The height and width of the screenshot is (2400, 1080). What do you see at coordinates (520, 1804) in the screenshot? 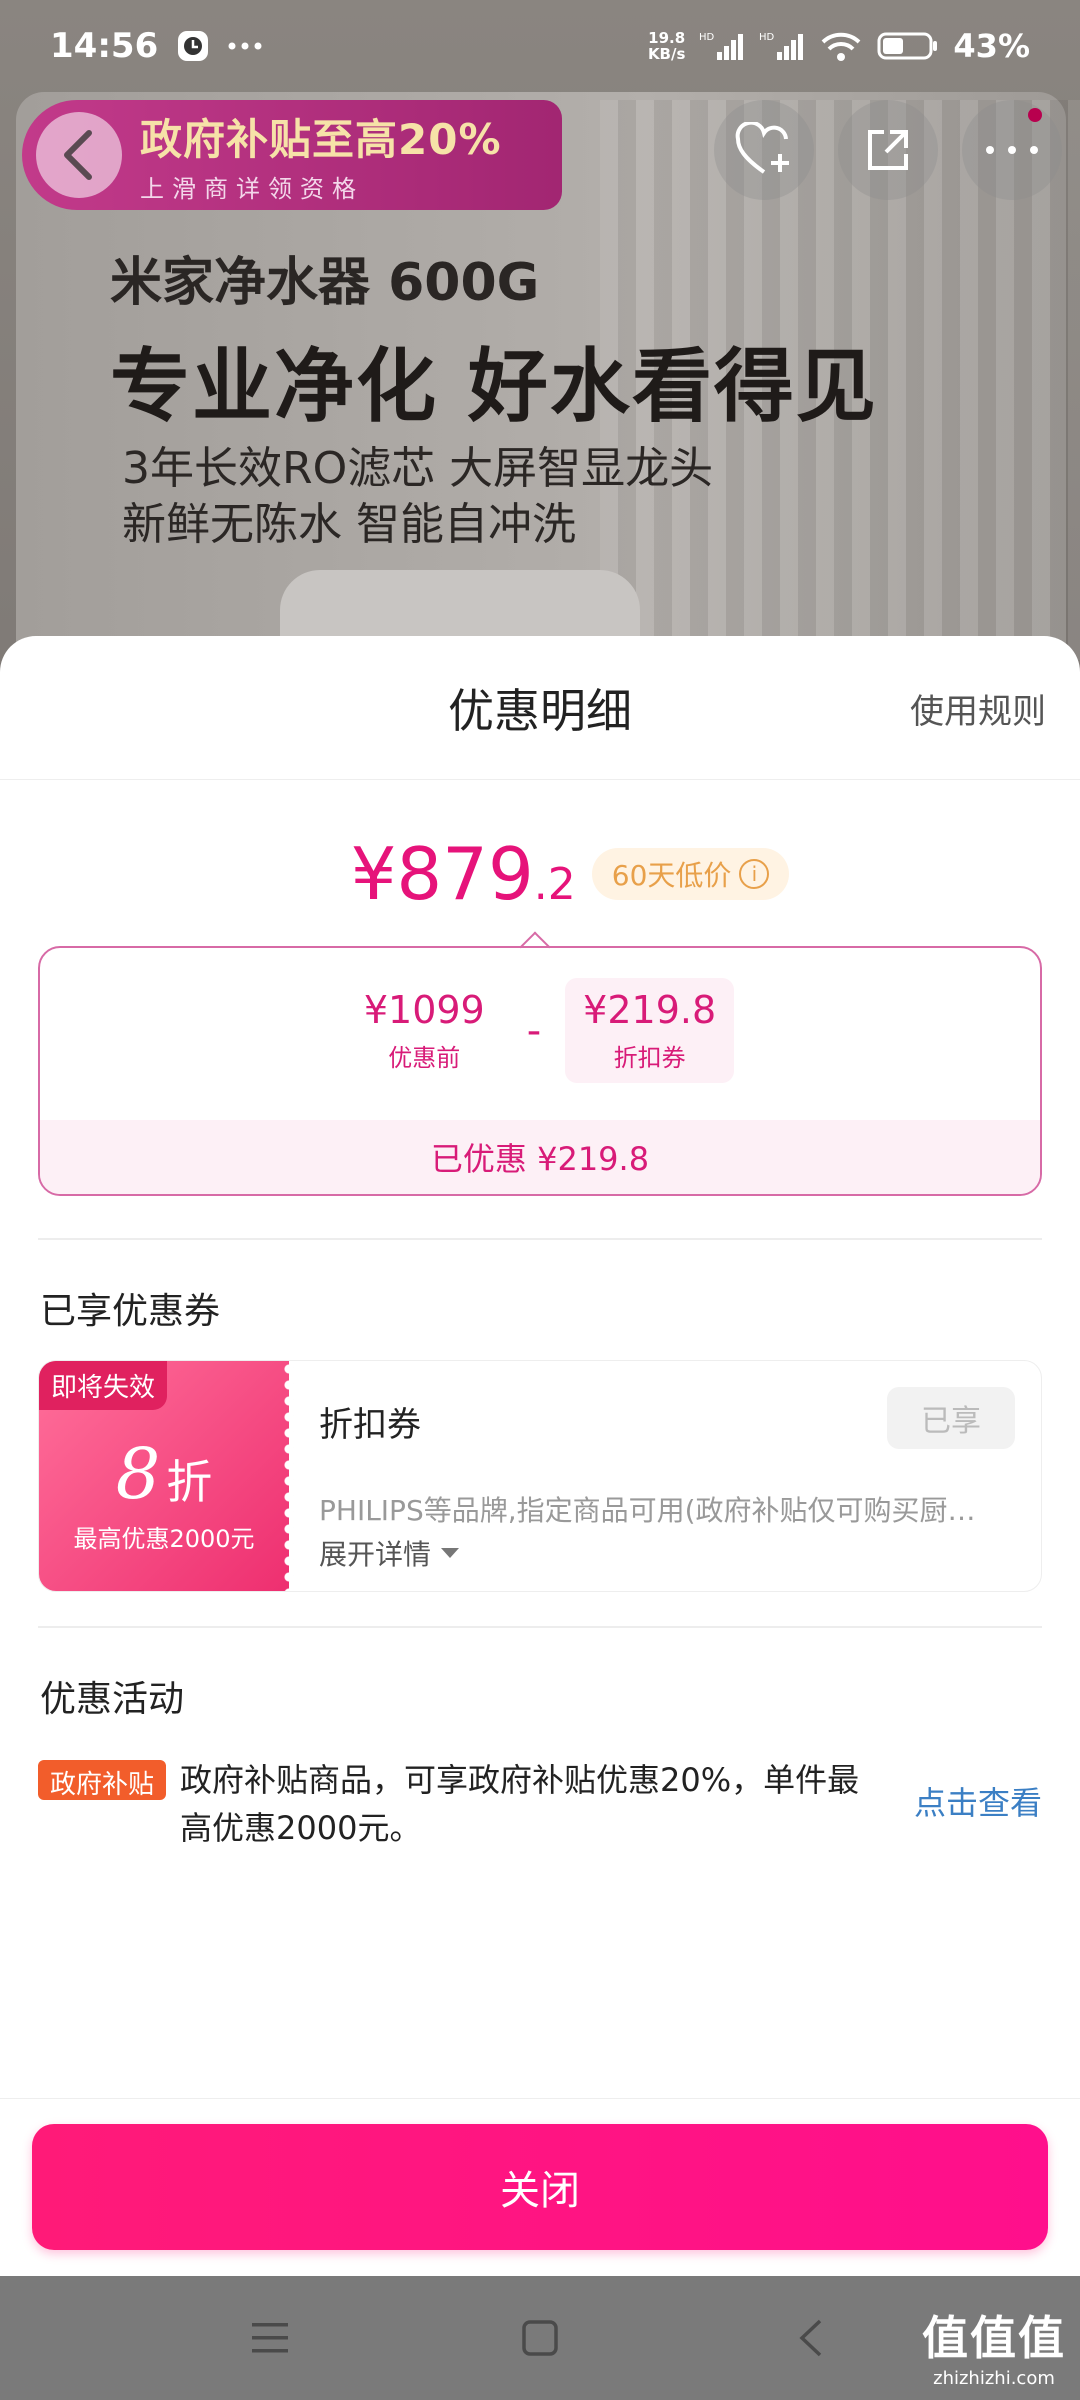
I see `activity-description: 政府补贴商品，可享政府补贴优惠20%，单件最高优惠2000元。` at bounding box center [520, 1804].